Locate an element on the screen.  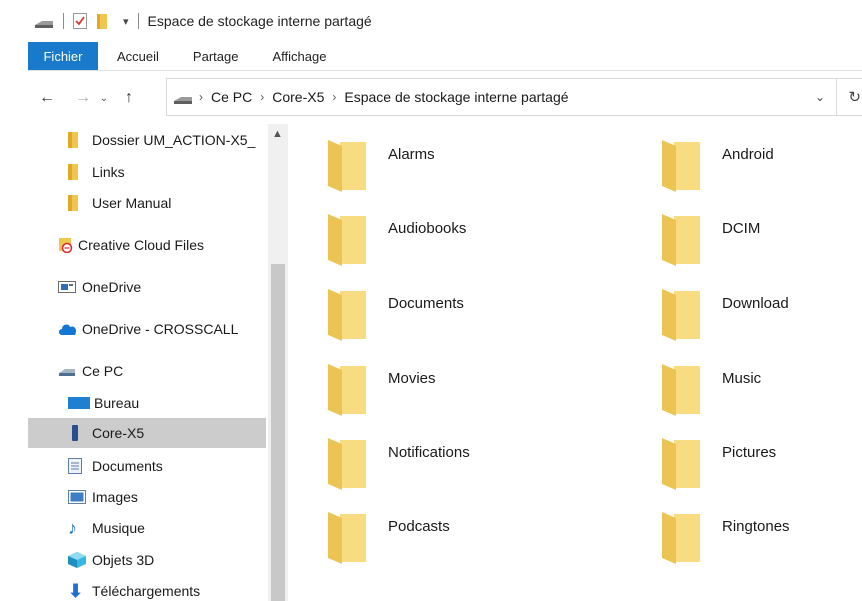
folder-item: Alarms is located at coordinates (381, 166).